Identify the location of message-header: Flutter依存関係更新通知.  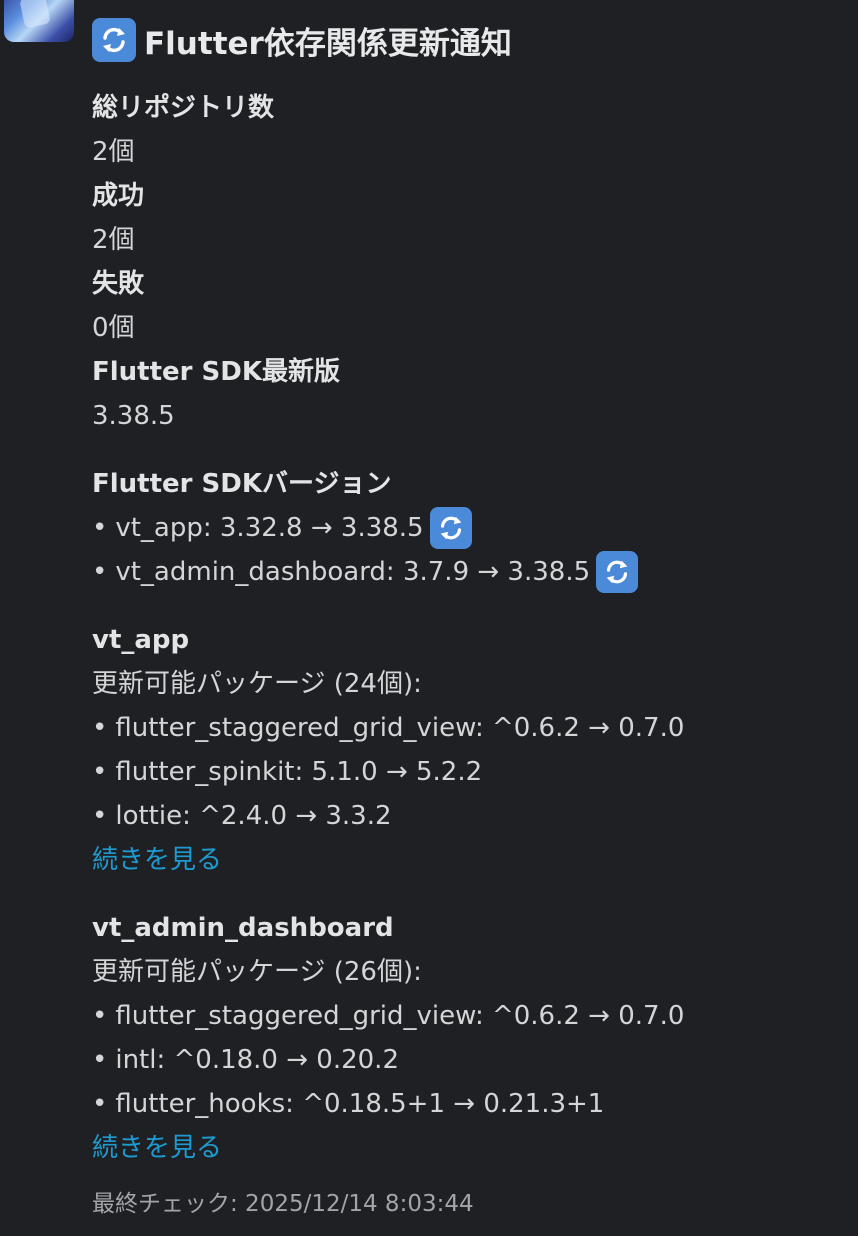
(472, 40).